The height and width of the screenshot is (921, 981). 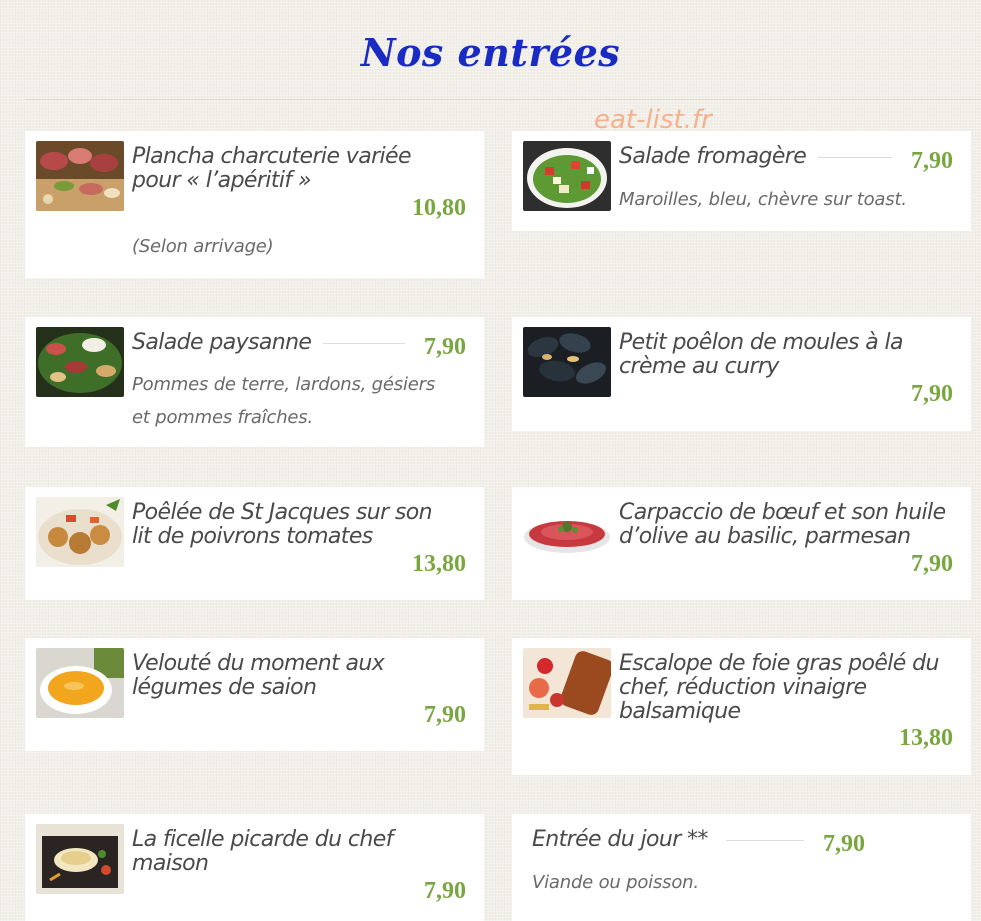 What do you see at coordinates (80, 859) in the screenshot?
I see `ficelle-picarde-image` at bounding box center [80, 859].